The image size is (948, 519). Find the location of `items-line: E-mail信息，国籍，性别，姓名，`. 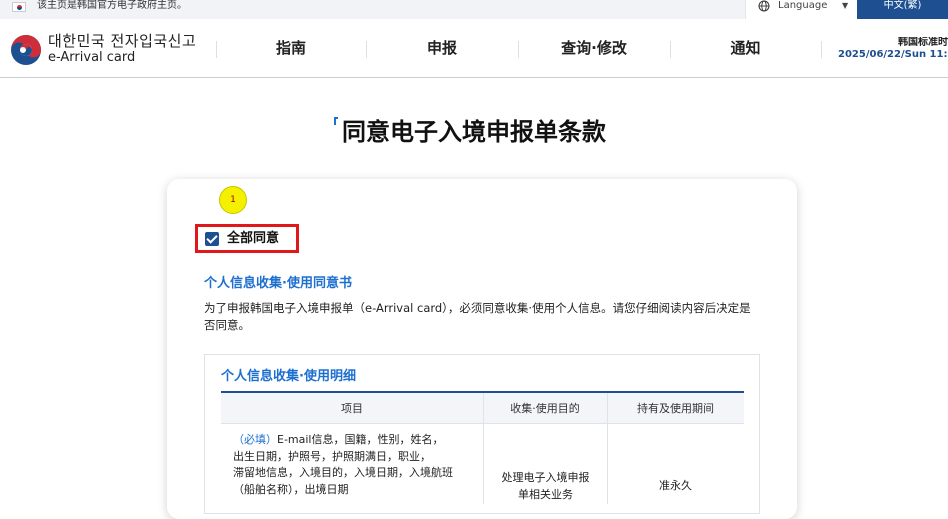

items-line: E-mail信息，国籍，性别，姓名， is located at coordinates (360, 439).